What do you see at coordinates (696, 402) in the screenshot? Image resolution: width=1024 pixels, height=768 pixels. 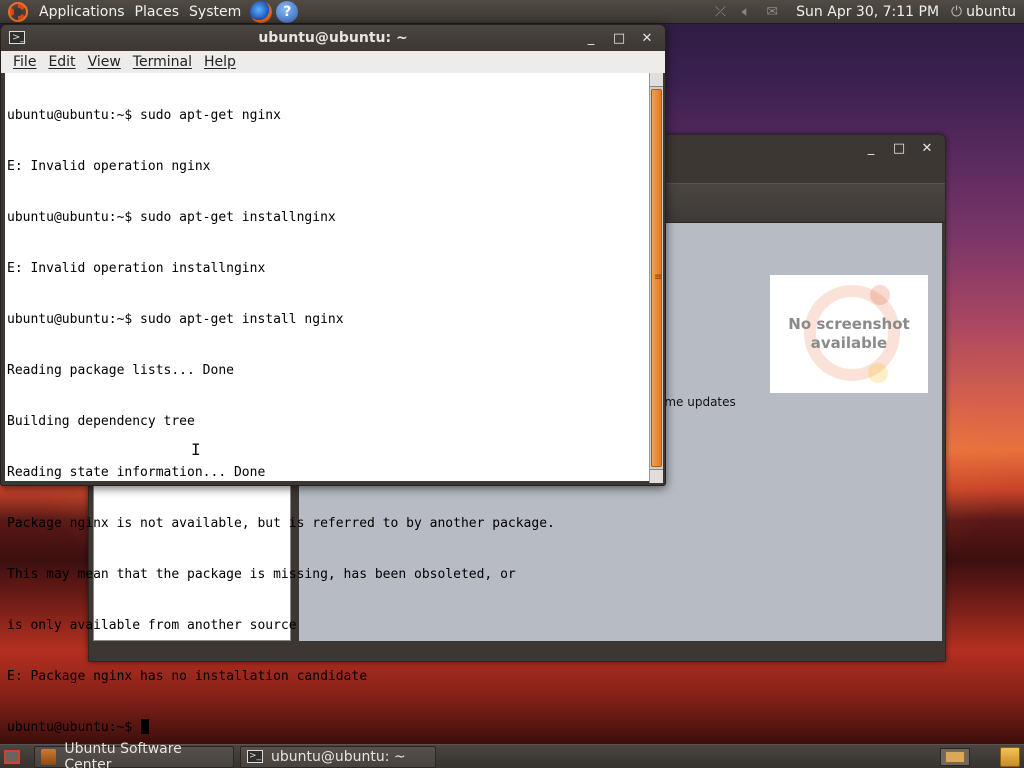 I see `updates-text: ome updates` at bounding box center [696, 402].